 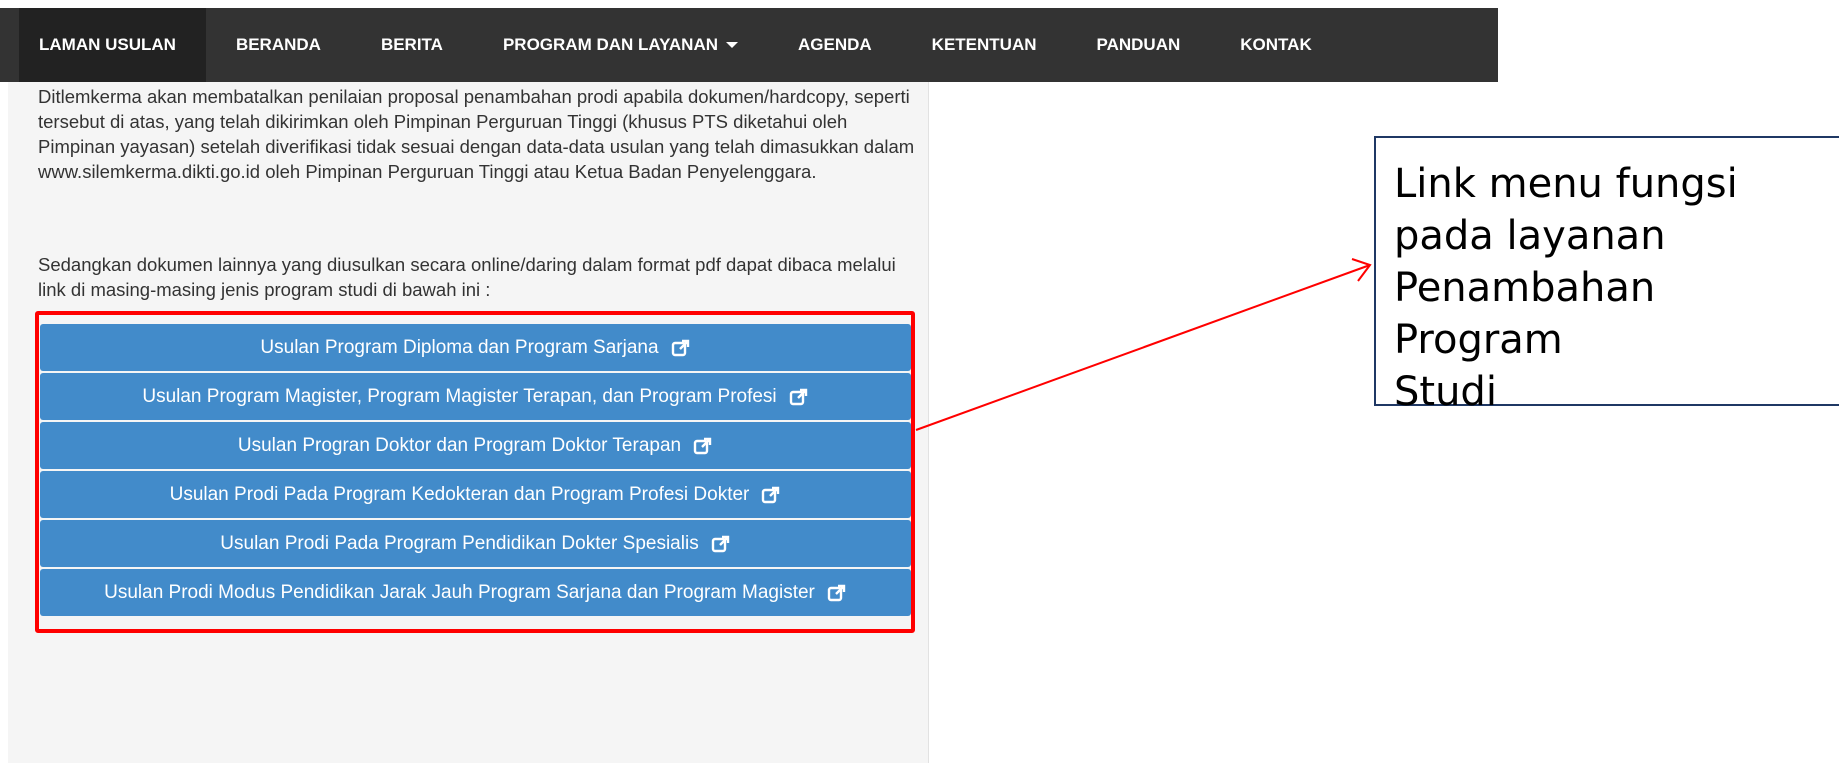 What do you see at coordinates (1525, 314) in the screenshot?
I see `callout-line: Penambahan Program` at bounding box center [1525, 314].